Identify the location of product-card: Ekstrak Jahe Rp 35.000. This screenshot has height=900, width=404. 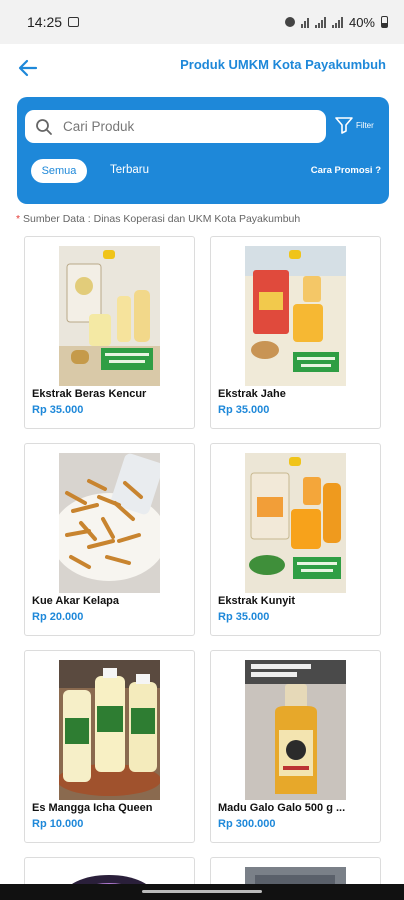
(295, 332).